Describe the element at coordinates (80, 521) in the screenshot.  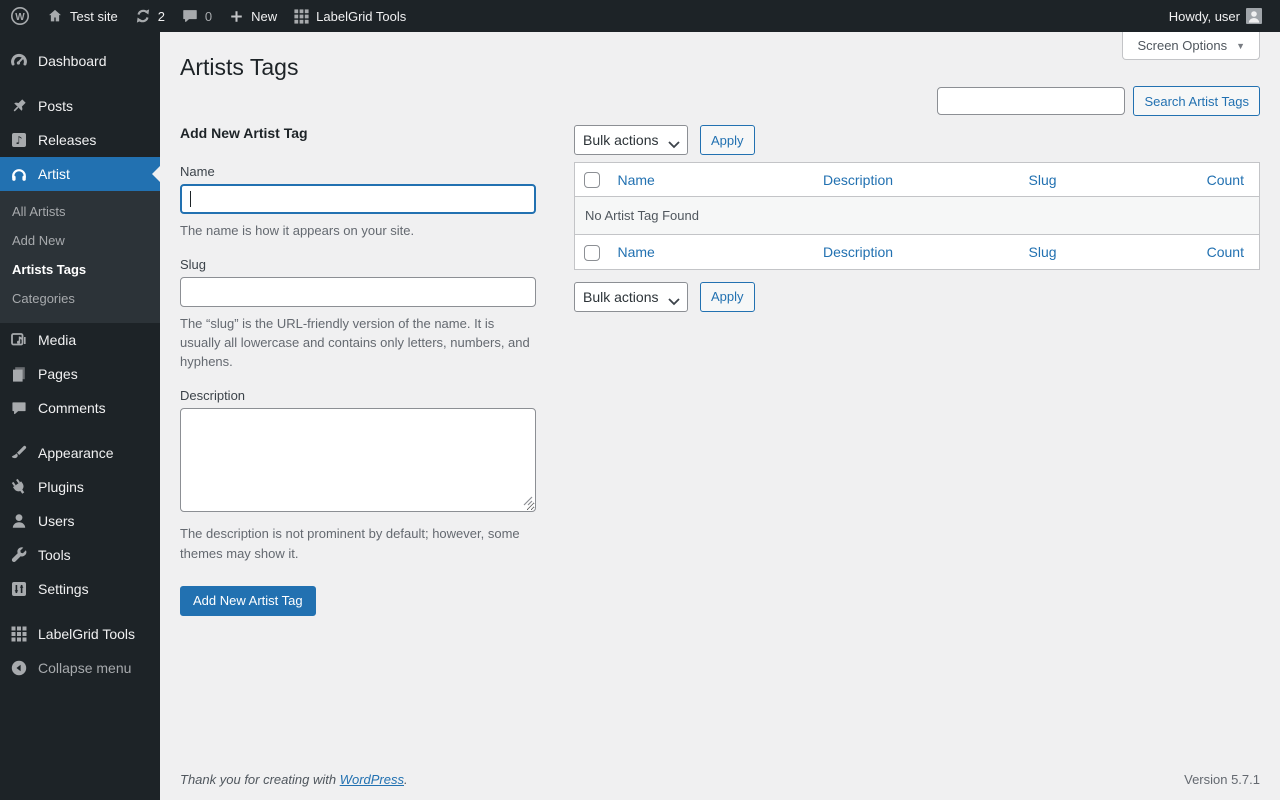
I see `sidebar-item-users: Users` at that location.